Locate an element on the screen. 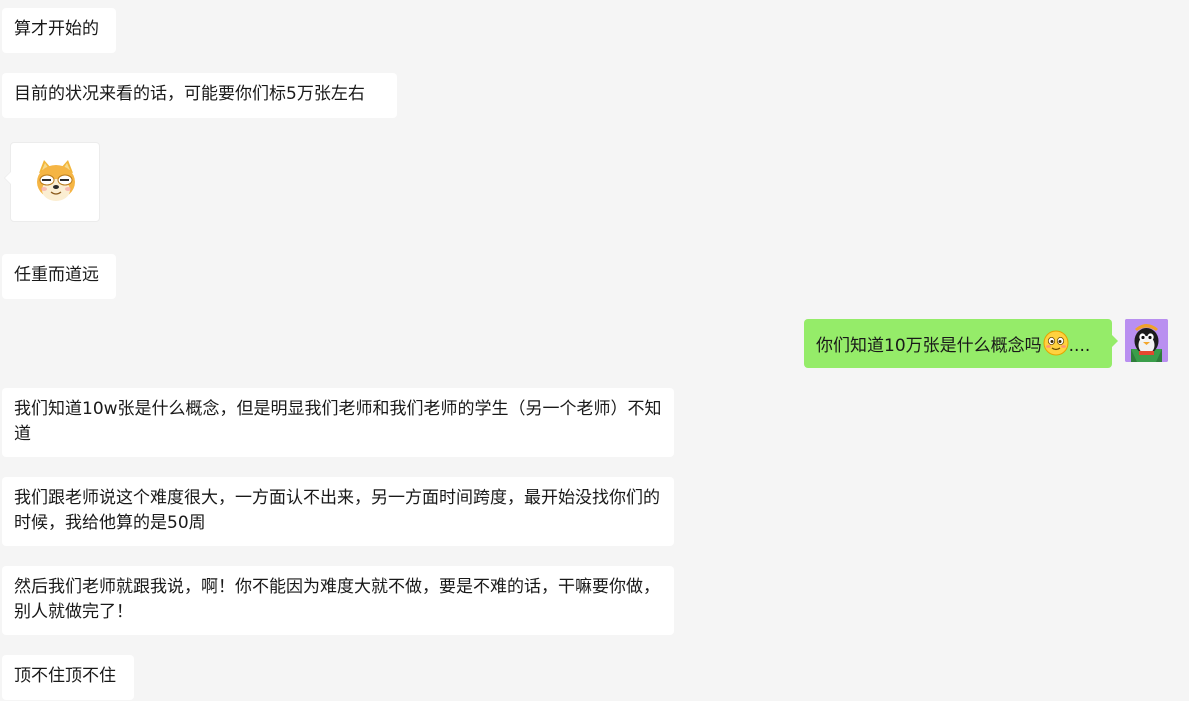  smiling-face-emoji is located at coordinates (1056, 343).